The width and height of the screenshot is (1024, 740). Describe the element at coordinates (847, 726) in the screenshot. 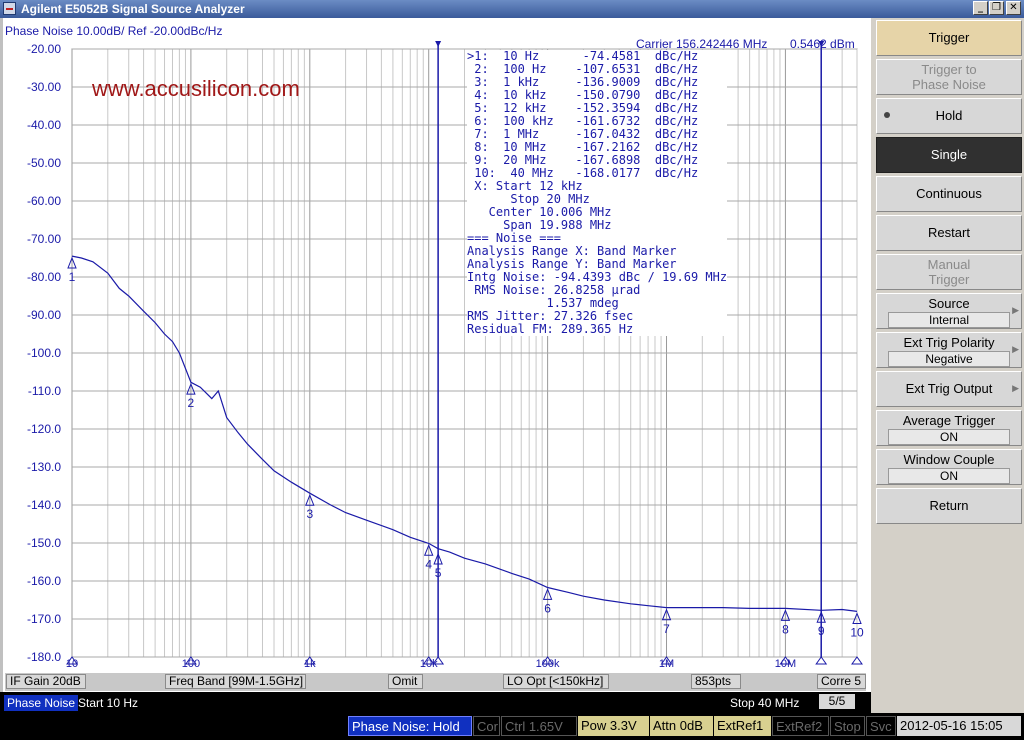

I see `stop-indicator: Stop` at that location.